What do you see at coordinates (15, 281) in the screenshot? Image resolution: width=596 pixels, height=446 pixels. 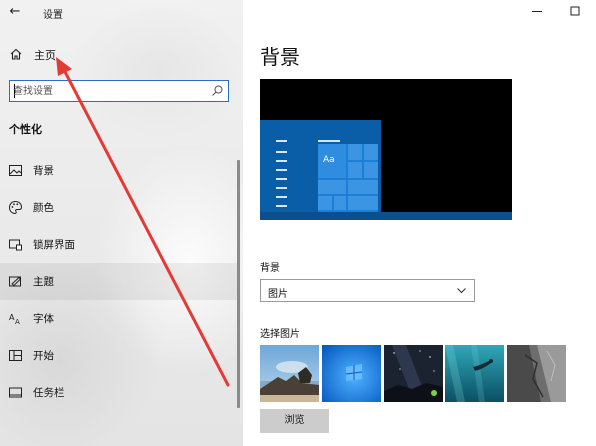 I see `theme-brush-icon` at bounding box center [15, 281].